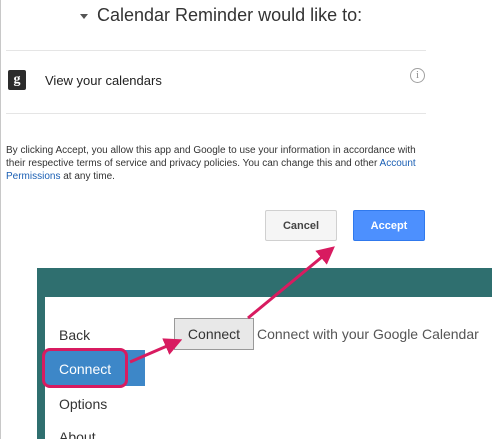 The image size is (492, 439). What do you see at coordinates (232, 305) in the screenshot?
I see `annotation-arrows` at bounding box center [232, 305].